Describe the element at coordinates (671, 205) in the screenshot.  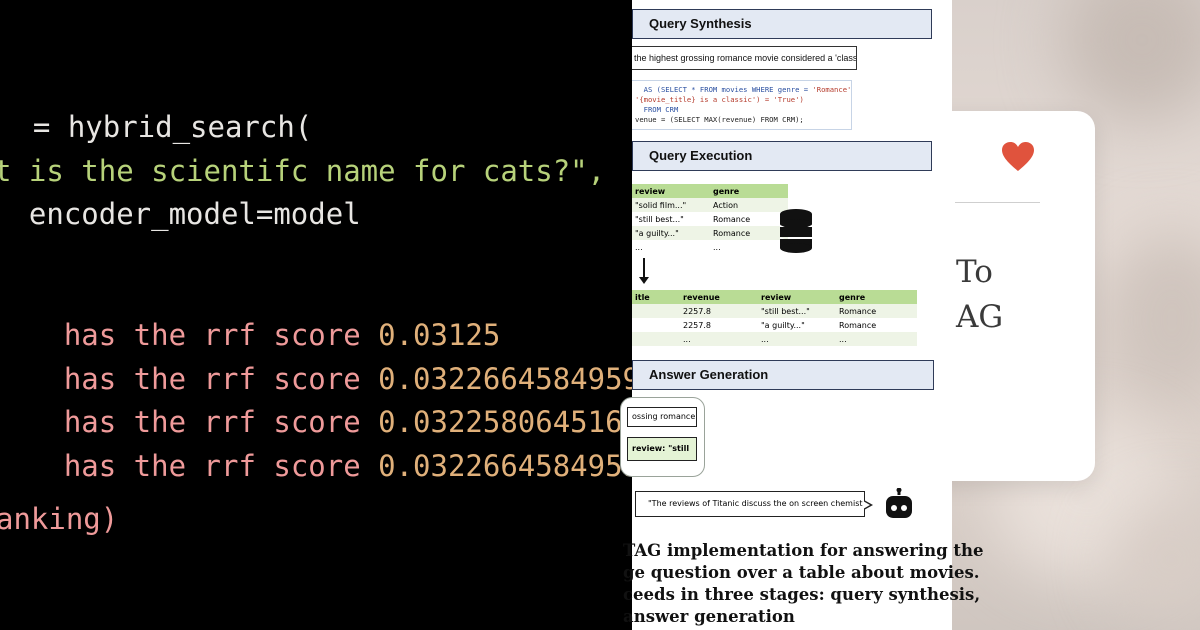
I see `table-cell: "solid film..."` at that location.